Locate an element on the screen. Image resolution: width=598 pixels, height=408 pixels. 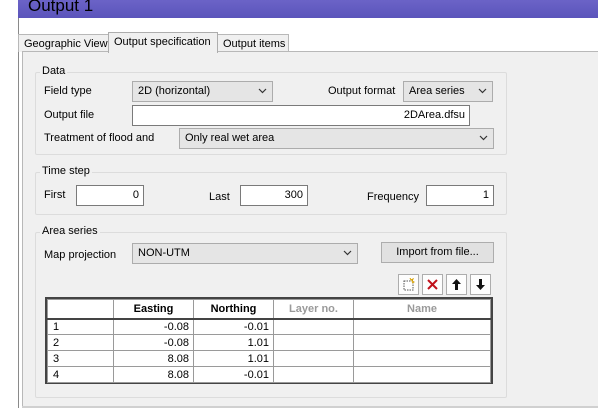
table-row: 3 8.08 1.01 is located at coordinates (269, 358).